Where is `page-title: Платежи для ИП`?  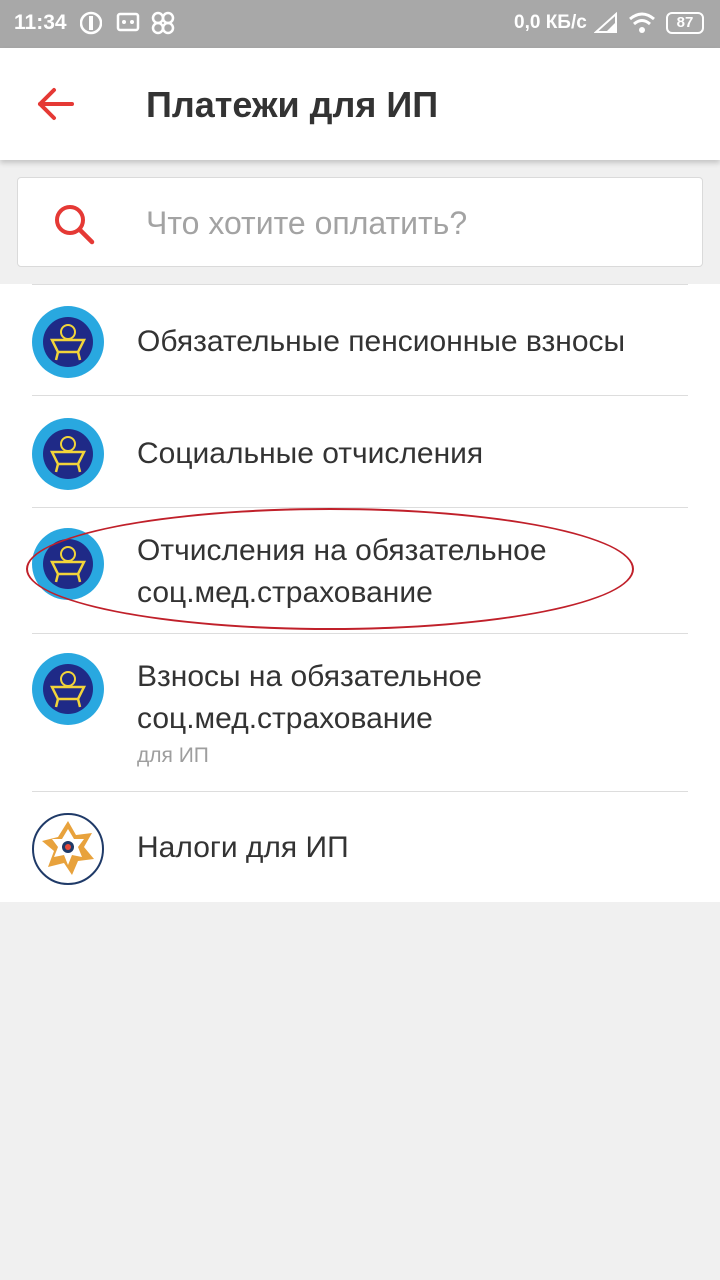
page-title: Платежи для ИП is located at coordinates (292, 104).